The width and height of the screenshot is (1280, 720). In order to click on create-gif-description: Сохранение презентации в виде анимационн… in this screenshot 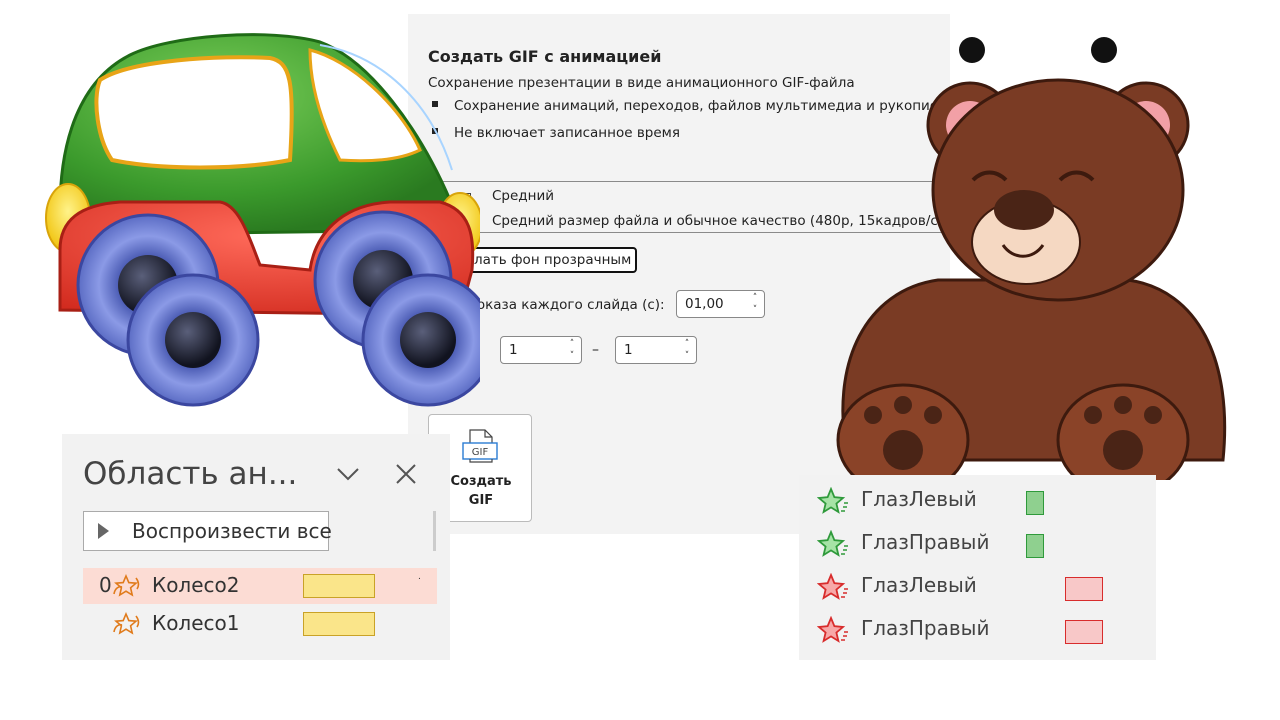, I will do `click(641, 83)`.